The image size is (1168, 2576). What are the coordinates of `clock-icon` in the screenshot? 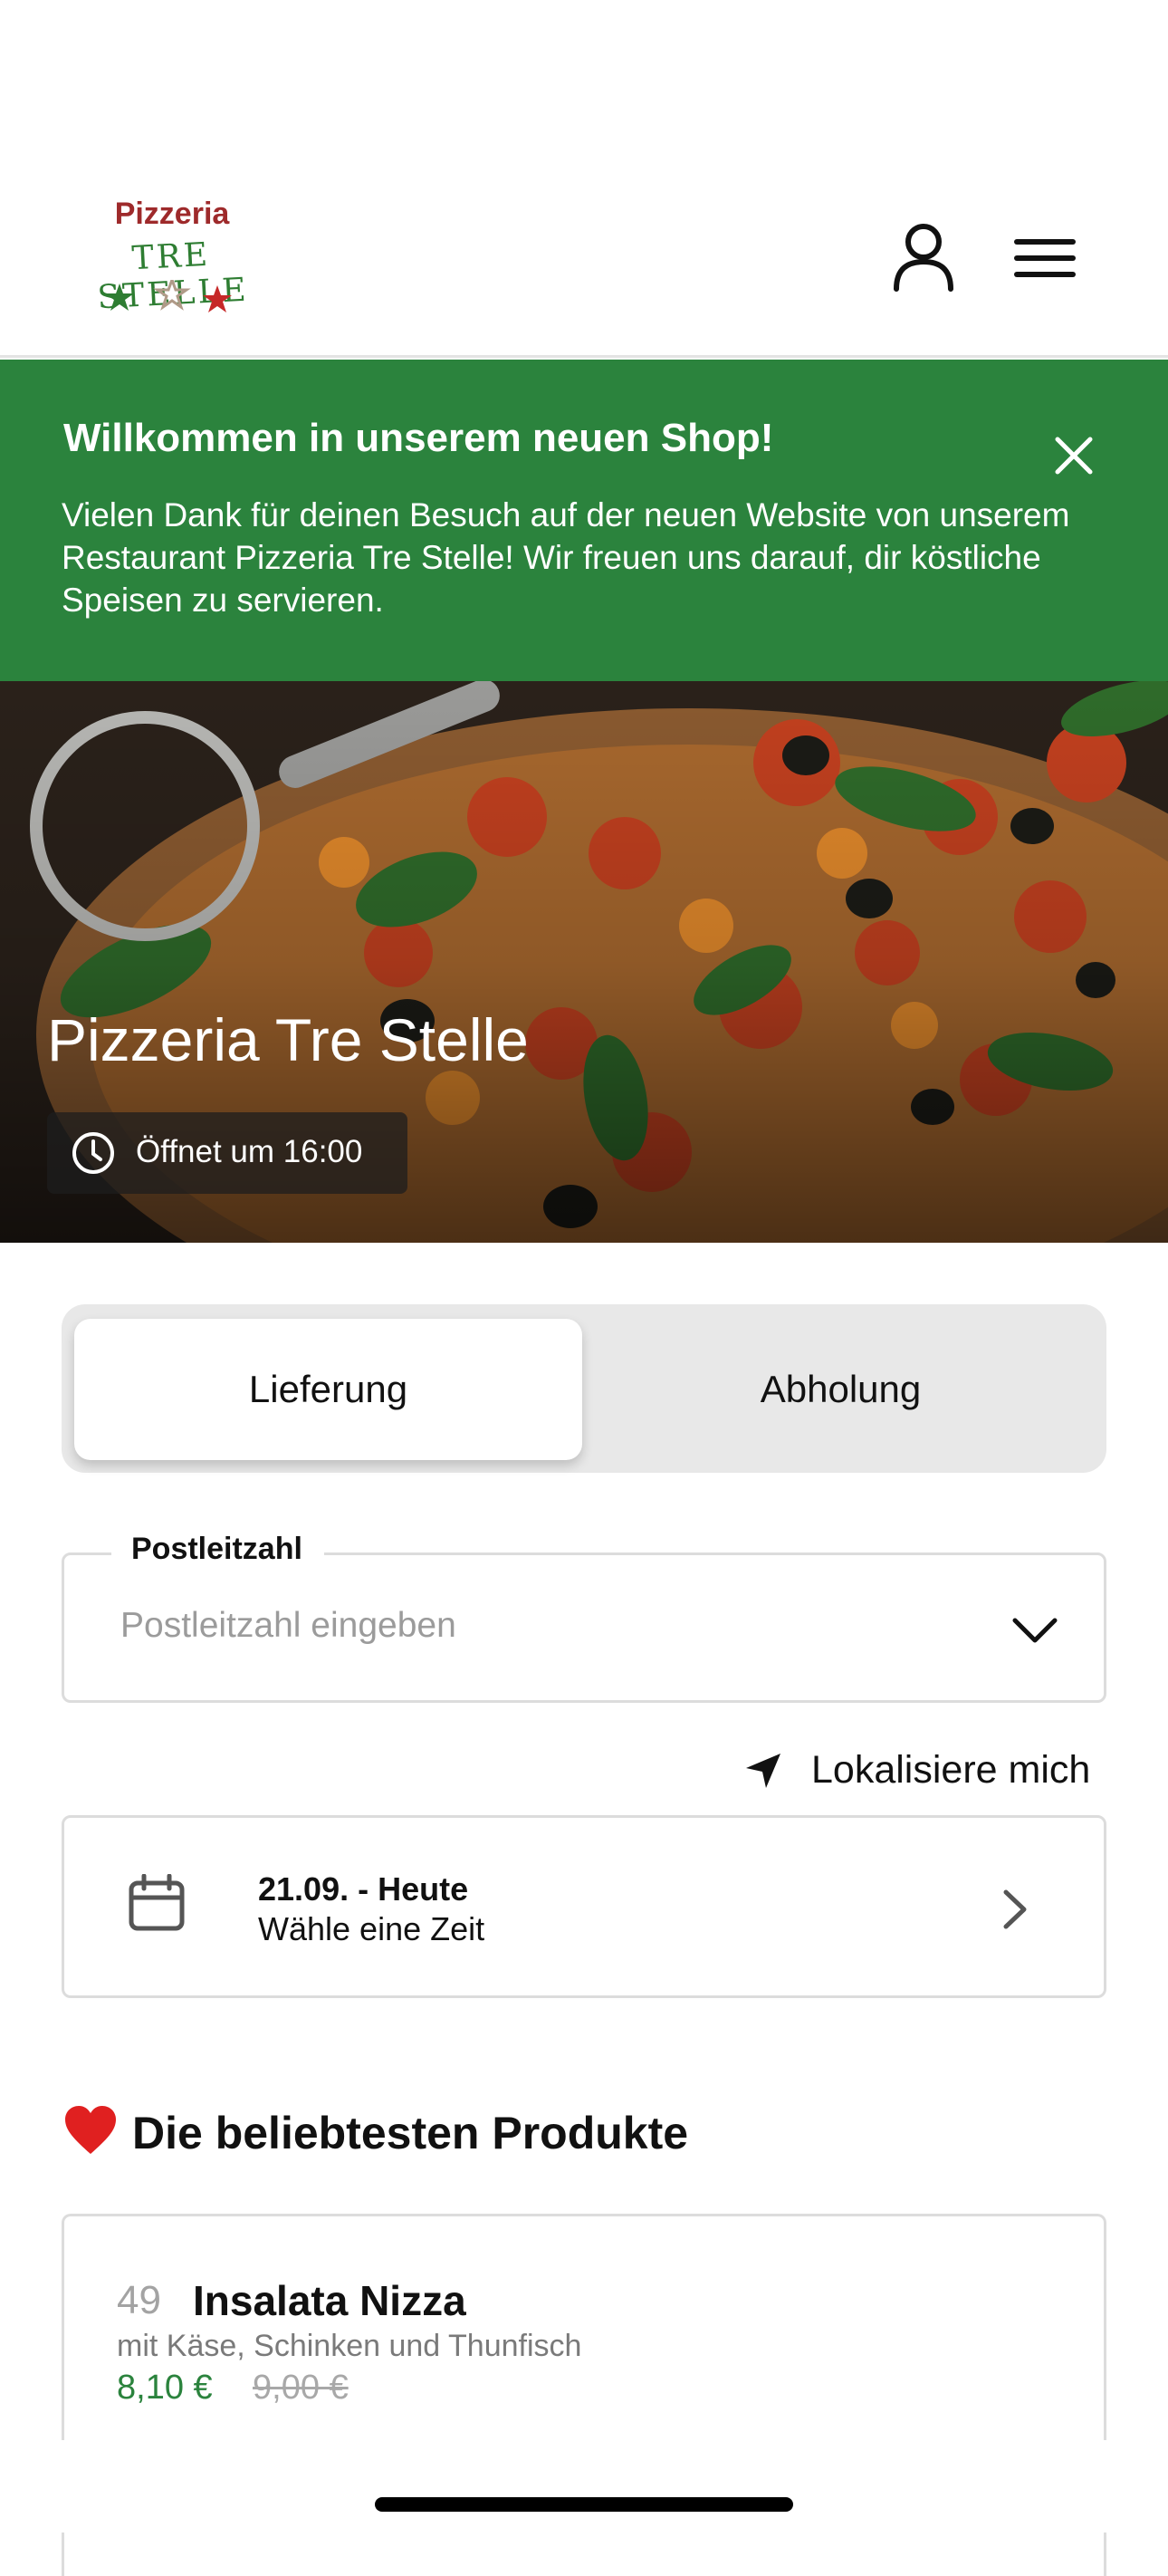 It's located at (93, 1153).